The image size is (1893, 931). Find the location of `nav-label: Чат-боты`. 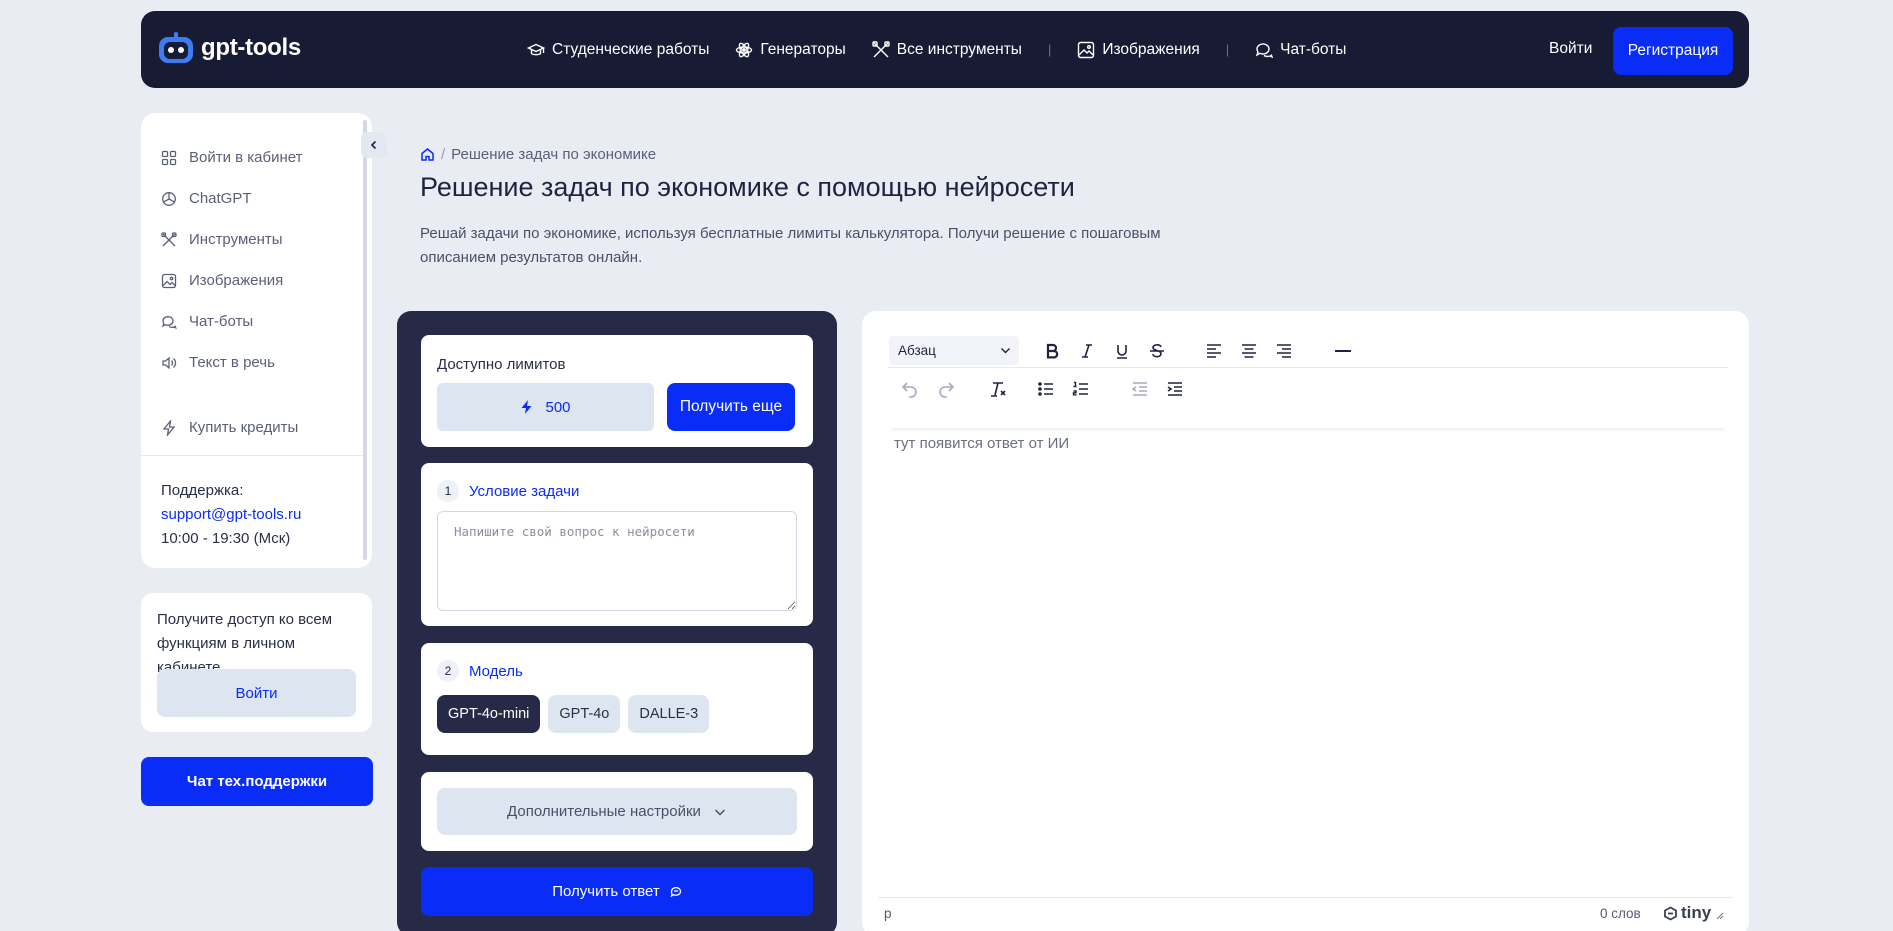

nav-label: Чат-боты is located at coordinates (1313, 49).